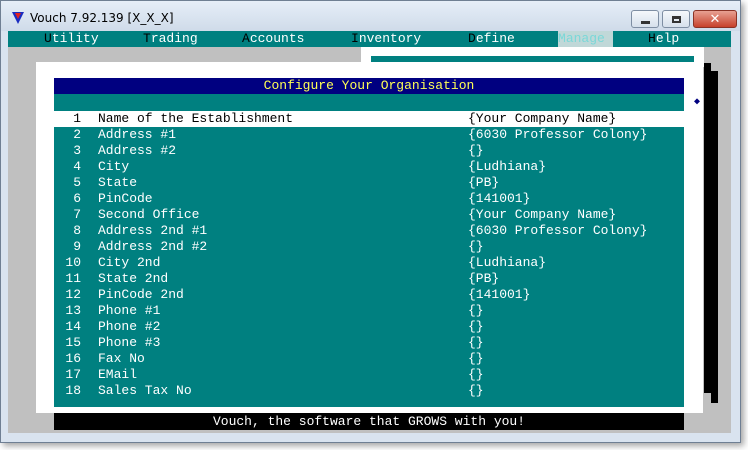 The width and height of the screenshot is (748, 450). I want to click on list-item: 3 Address #2 {}, so click(369, 151).